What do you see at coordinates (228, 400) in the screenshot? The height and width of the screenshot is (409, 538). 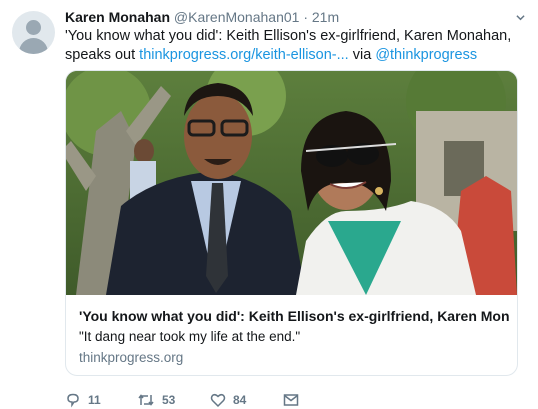 I see `like-button: 84` at bounding box center [228, 400].